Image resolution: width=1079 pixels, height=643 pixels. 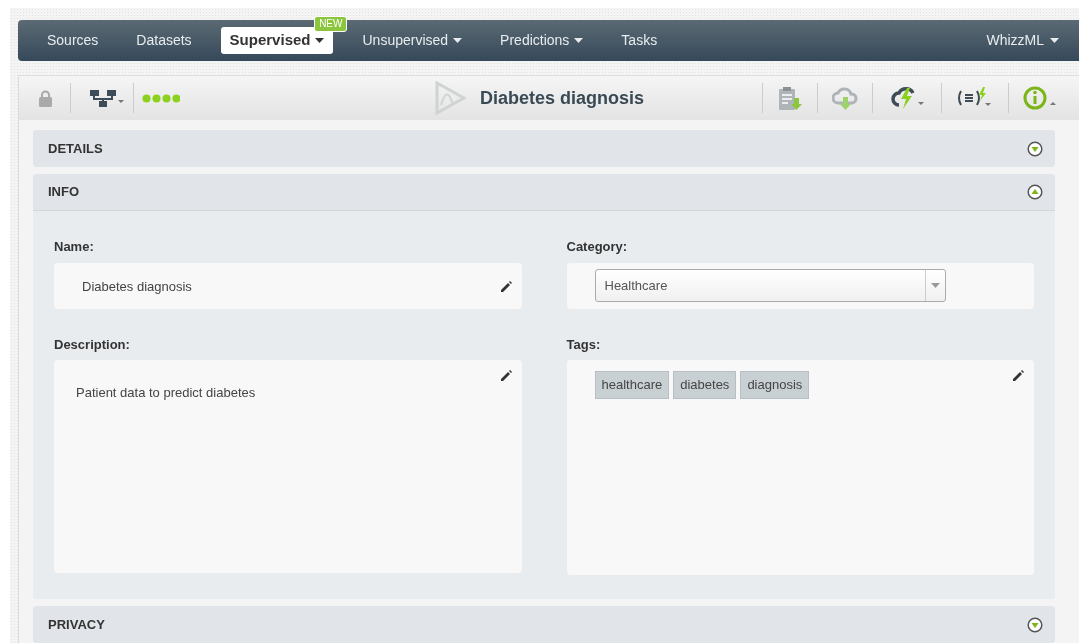 I want to click on nav-tab: Unsupervised, so click(x=412, y=40).